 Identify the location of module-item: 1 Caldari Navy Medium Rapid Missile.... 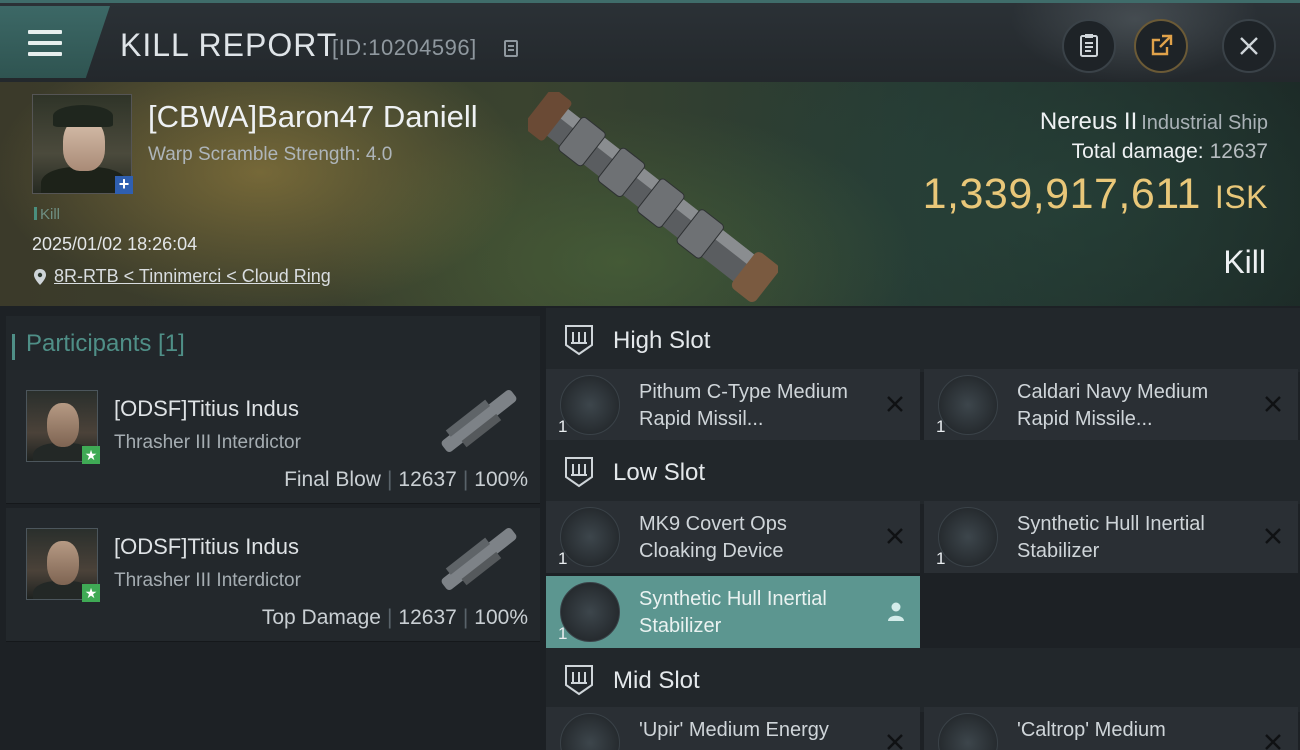
(1111, 405).